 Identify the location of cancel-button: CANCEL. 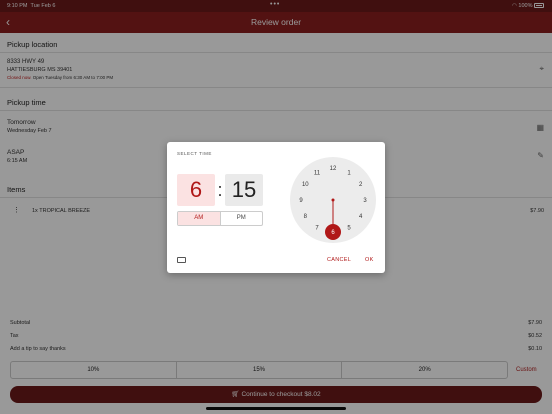
(339, 260).